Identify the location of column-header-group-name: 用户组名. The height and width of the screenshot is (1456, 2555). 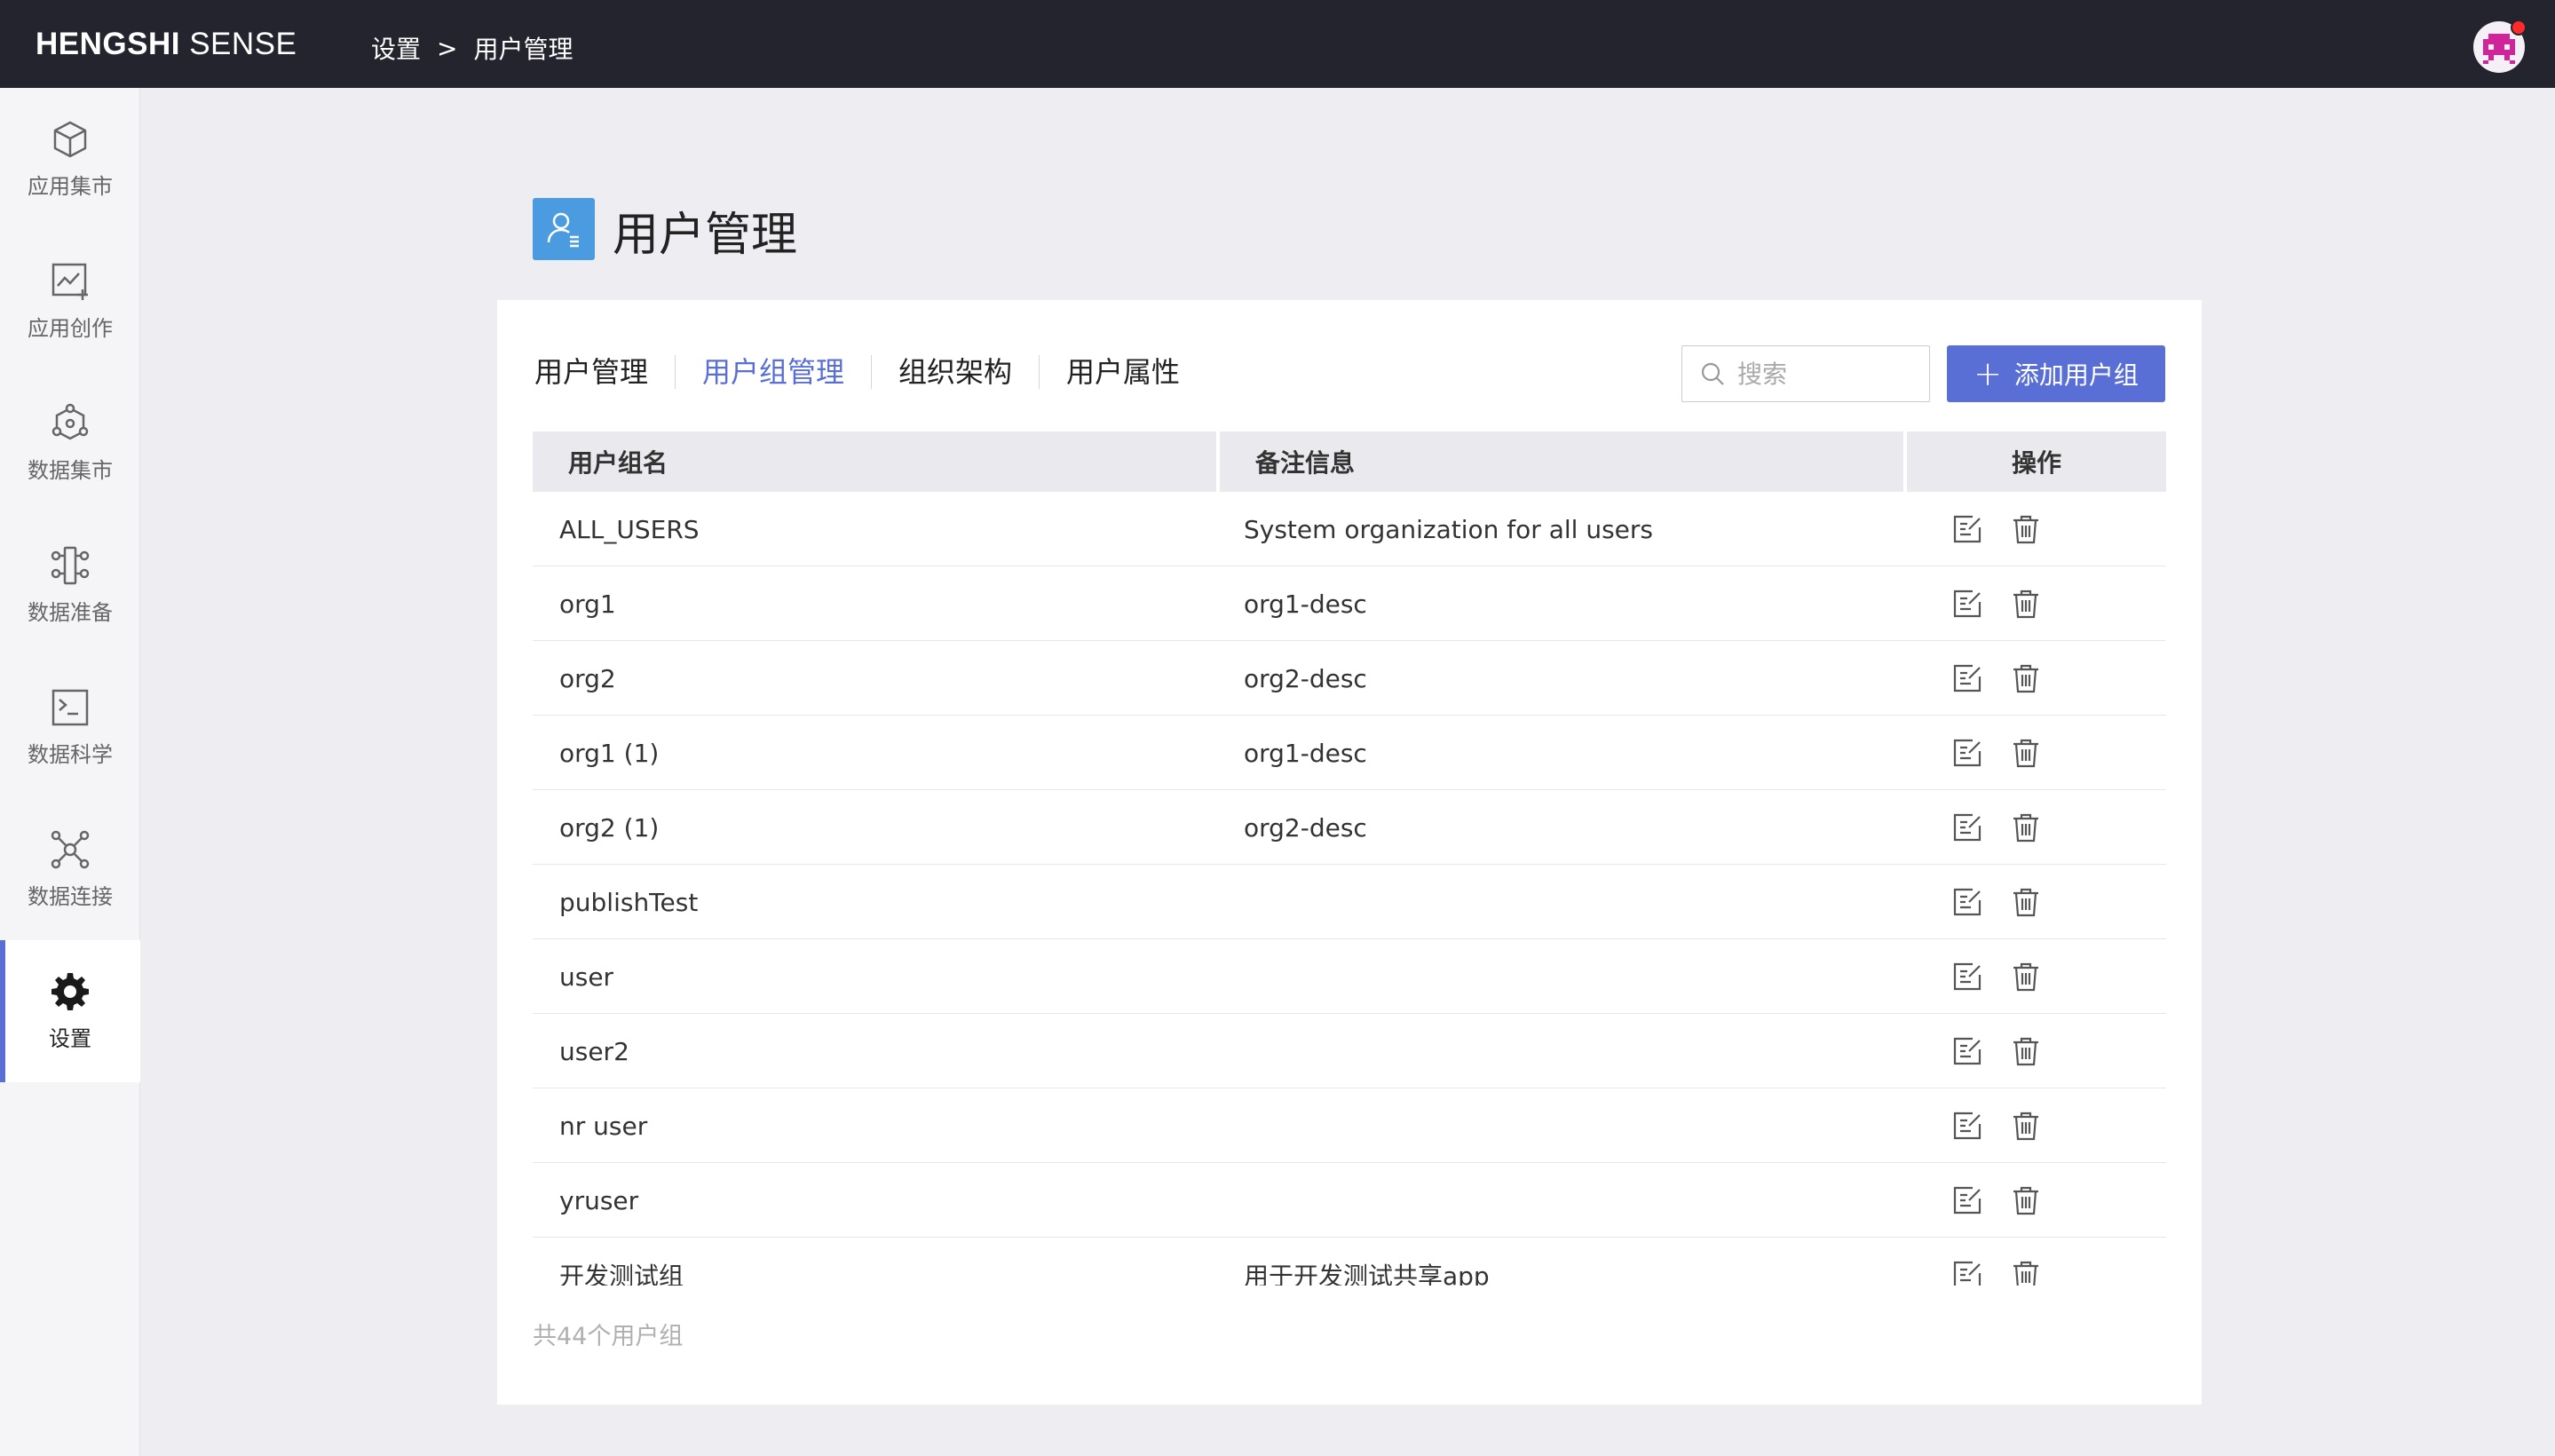
(874, 461).